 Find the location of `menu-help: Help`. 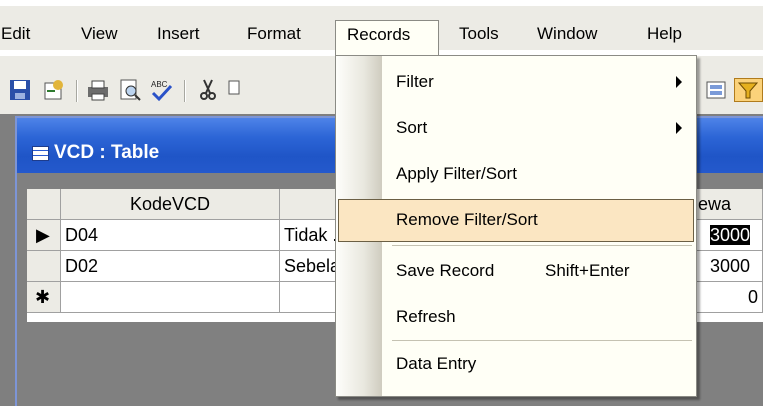

menu-help: Help is located at coordinates (664, 34).